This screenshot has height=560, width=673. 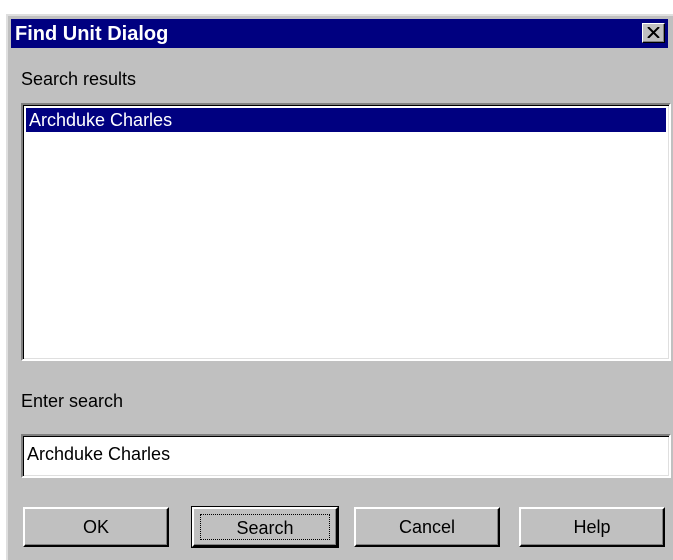 I want to click on search-button-label: Search, so click(x=265, y=527).